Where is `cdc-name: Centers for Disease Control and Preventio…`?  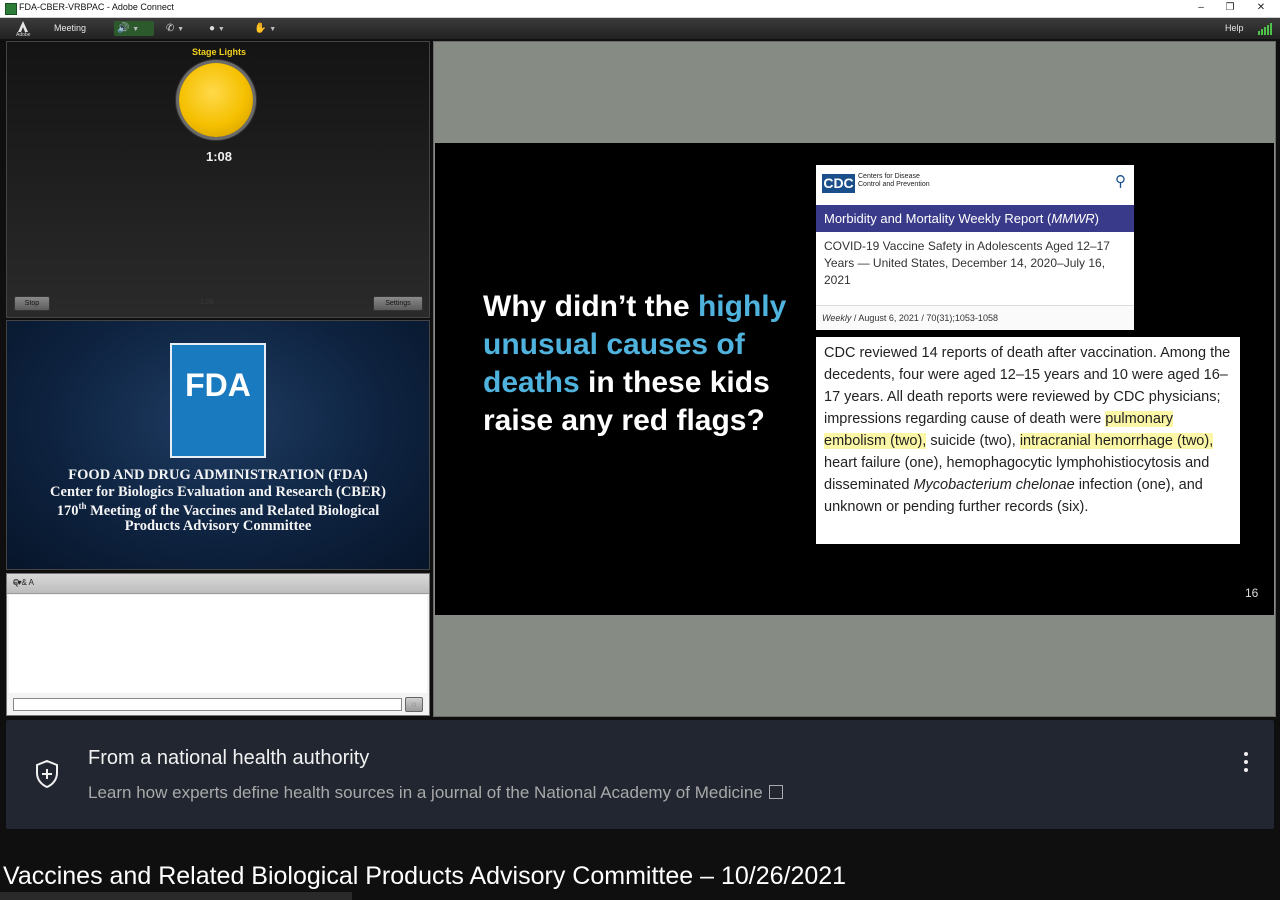
cdc-name: Centers for Disease Control and Preventio… is located at coordinates (894, 181).